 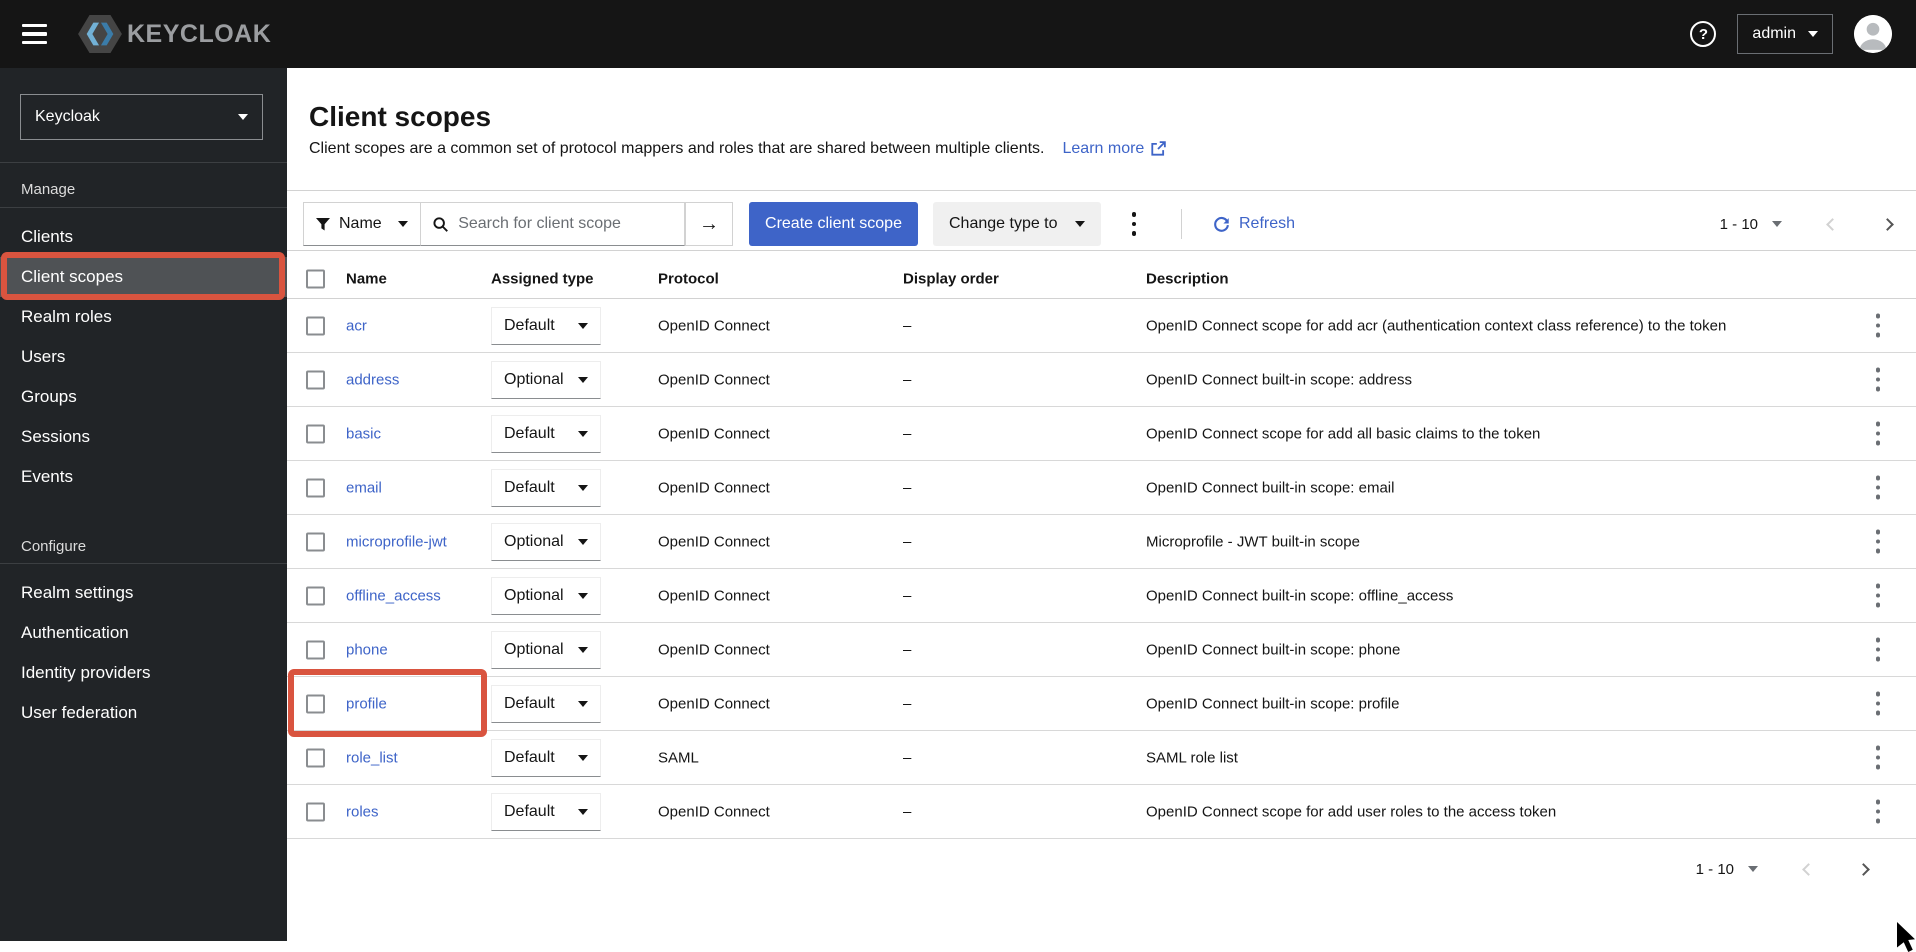 What do you see at coordinates (393, 595) in the screenshot?
I see `scope-name-link: offline_access` at bounding box center [393, 595].